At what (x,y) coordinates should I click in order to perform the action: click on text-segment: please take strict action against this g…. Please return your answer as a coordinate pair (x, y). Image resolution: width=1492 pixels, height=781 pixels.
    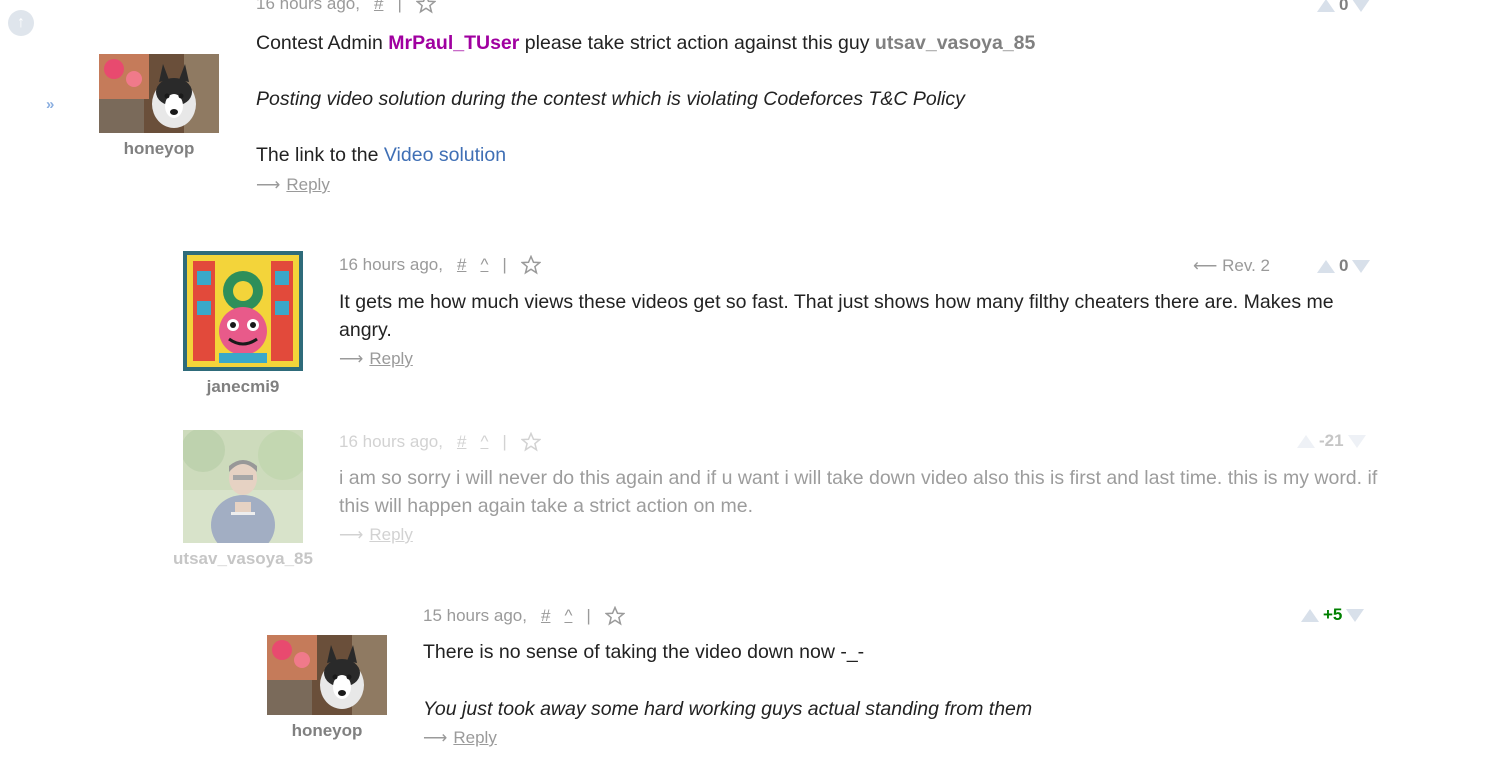
    Looking at the image, I should click on (697, 43).